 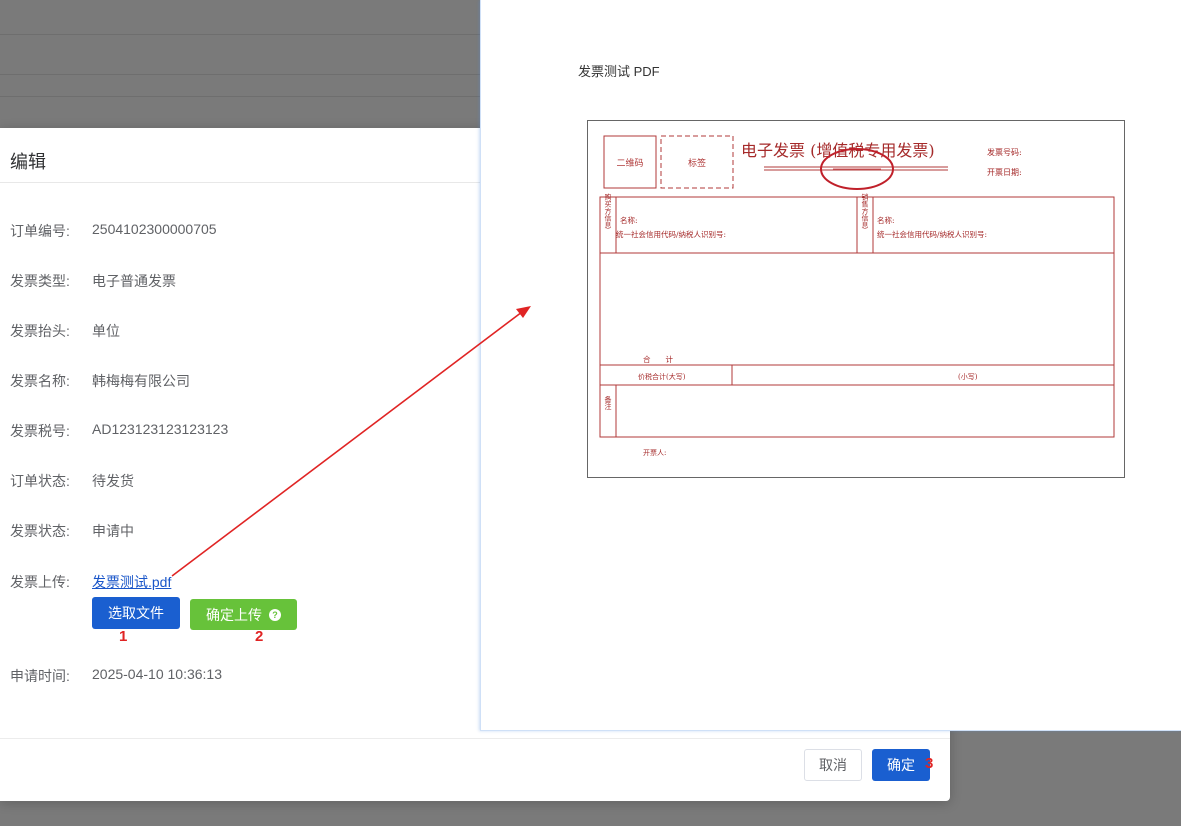 What do you see at coordinates (123, 636) in the screenshot?
I see `step-marker-1: 1` at bounding box center [123, 636].